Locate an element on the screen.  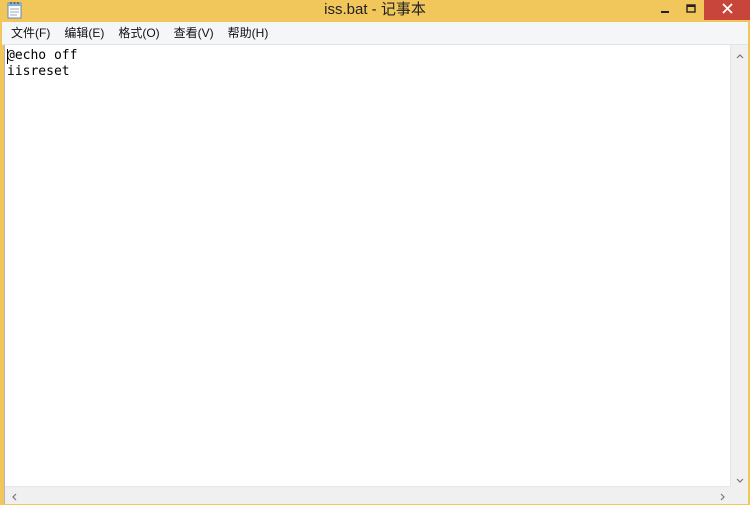
chevron-up-icon is located at coordinates (740, 53).